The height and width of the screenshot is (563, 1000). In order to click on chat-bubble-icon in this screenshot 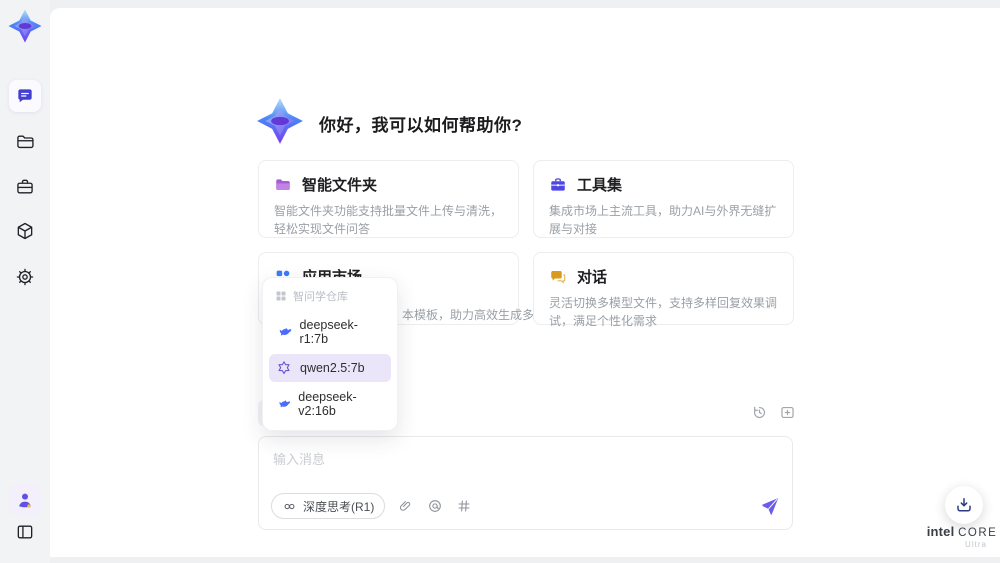, I will do `click(25, 96)`.